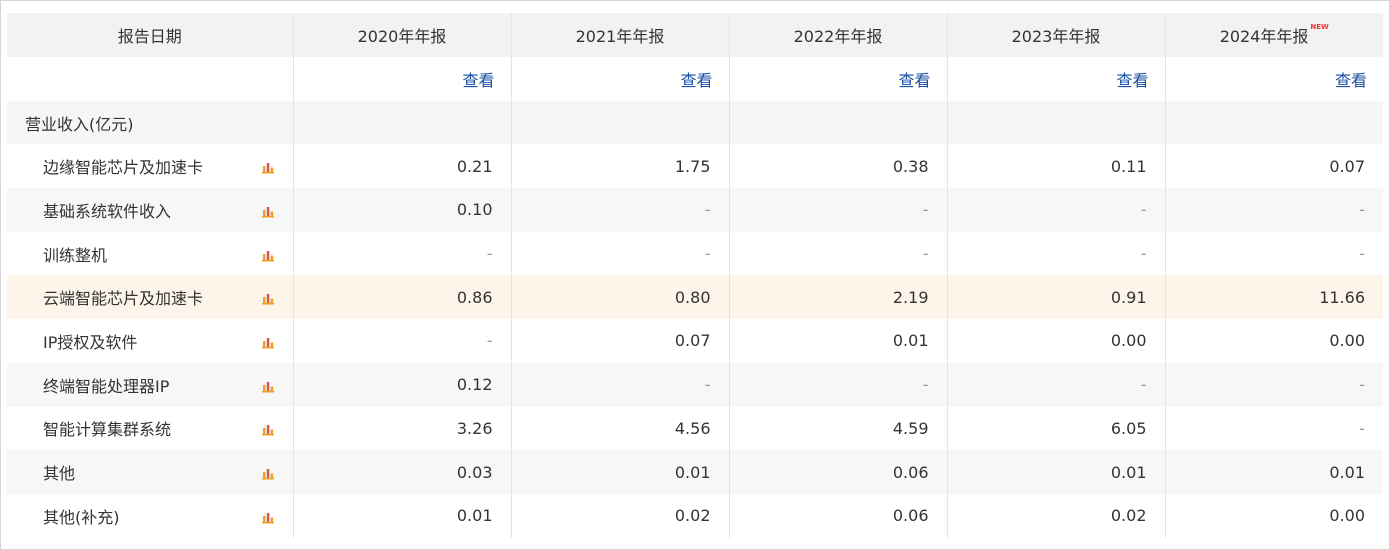 This screenshot has height=550, width=1390. What do you see at coordinates (81, 517) in the screenshot?
I see `row-label: 其他(补充)` at bounding box center [81, 517].